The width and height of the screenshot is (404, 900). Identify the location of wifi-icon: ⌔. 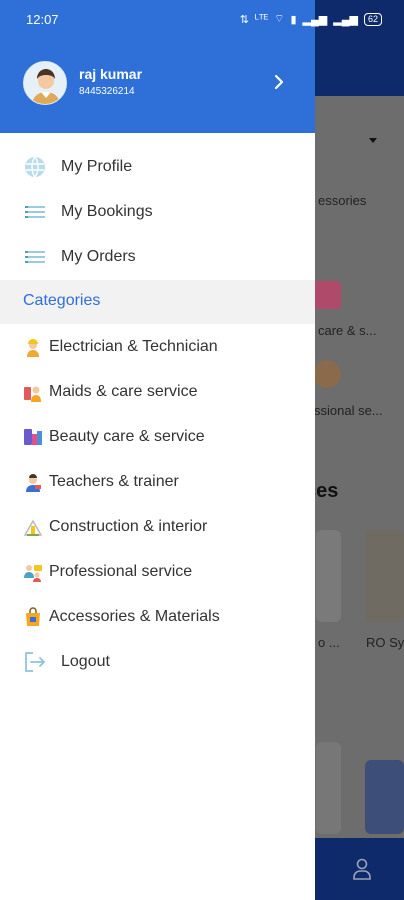
(279, 19).